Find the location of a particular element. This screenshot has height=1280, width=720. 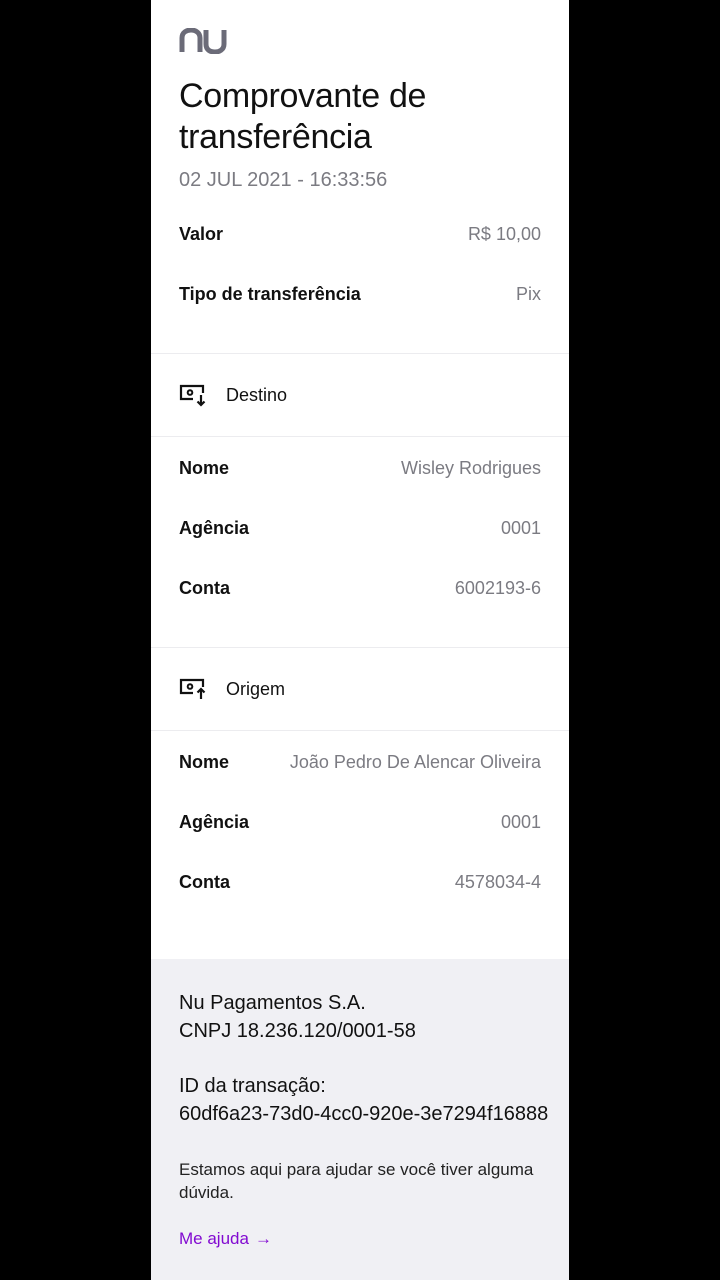

row-origem-conta: Conta 4578034-4 is located at coordinates (360, 882).